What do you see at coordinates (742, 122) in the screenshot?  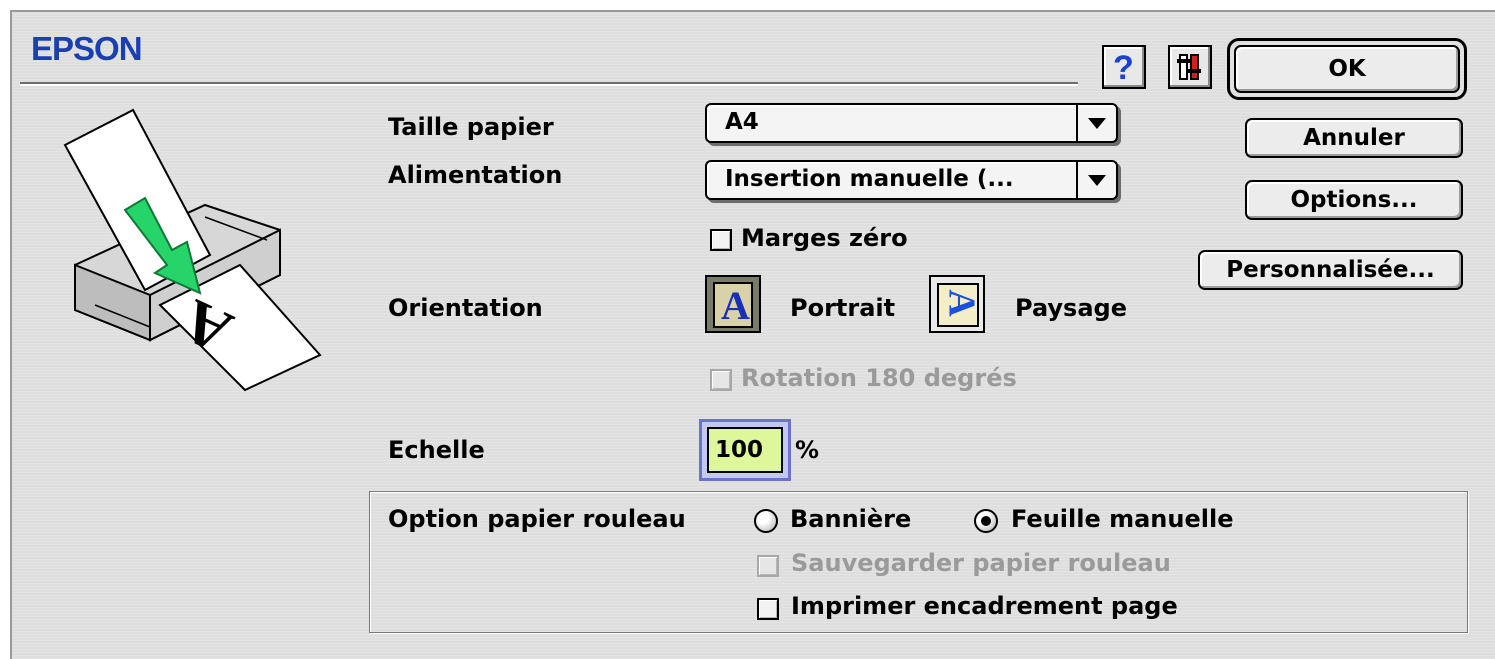 I see `paper-size-value: A4` at bounding box center [742, 122].